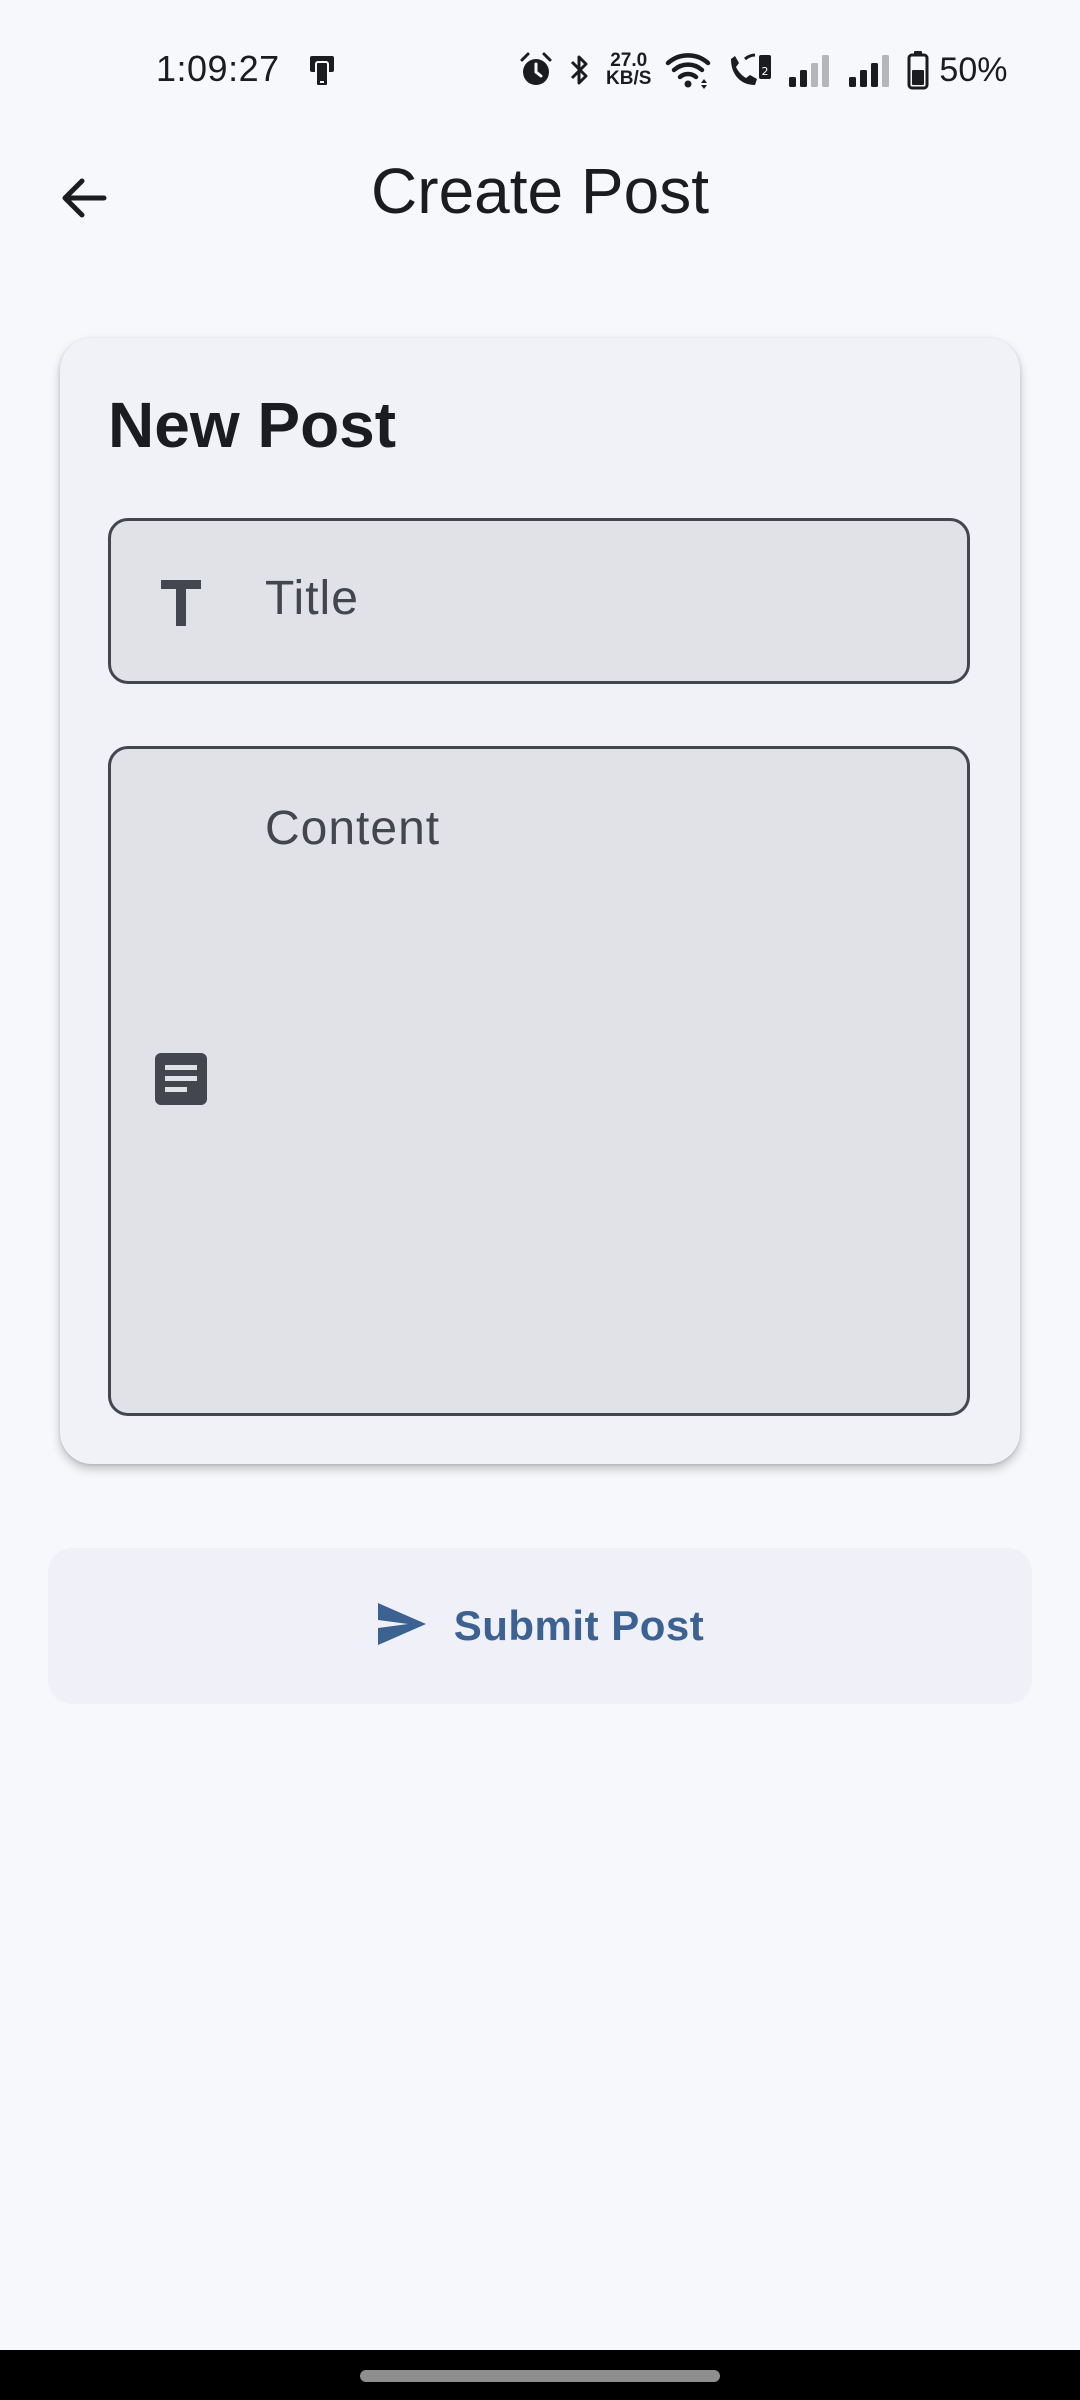 This screenshot has height=2400, width=1080. I want to click on status-icons: 27.0 KB/S 2 50%, so click(762, 70).